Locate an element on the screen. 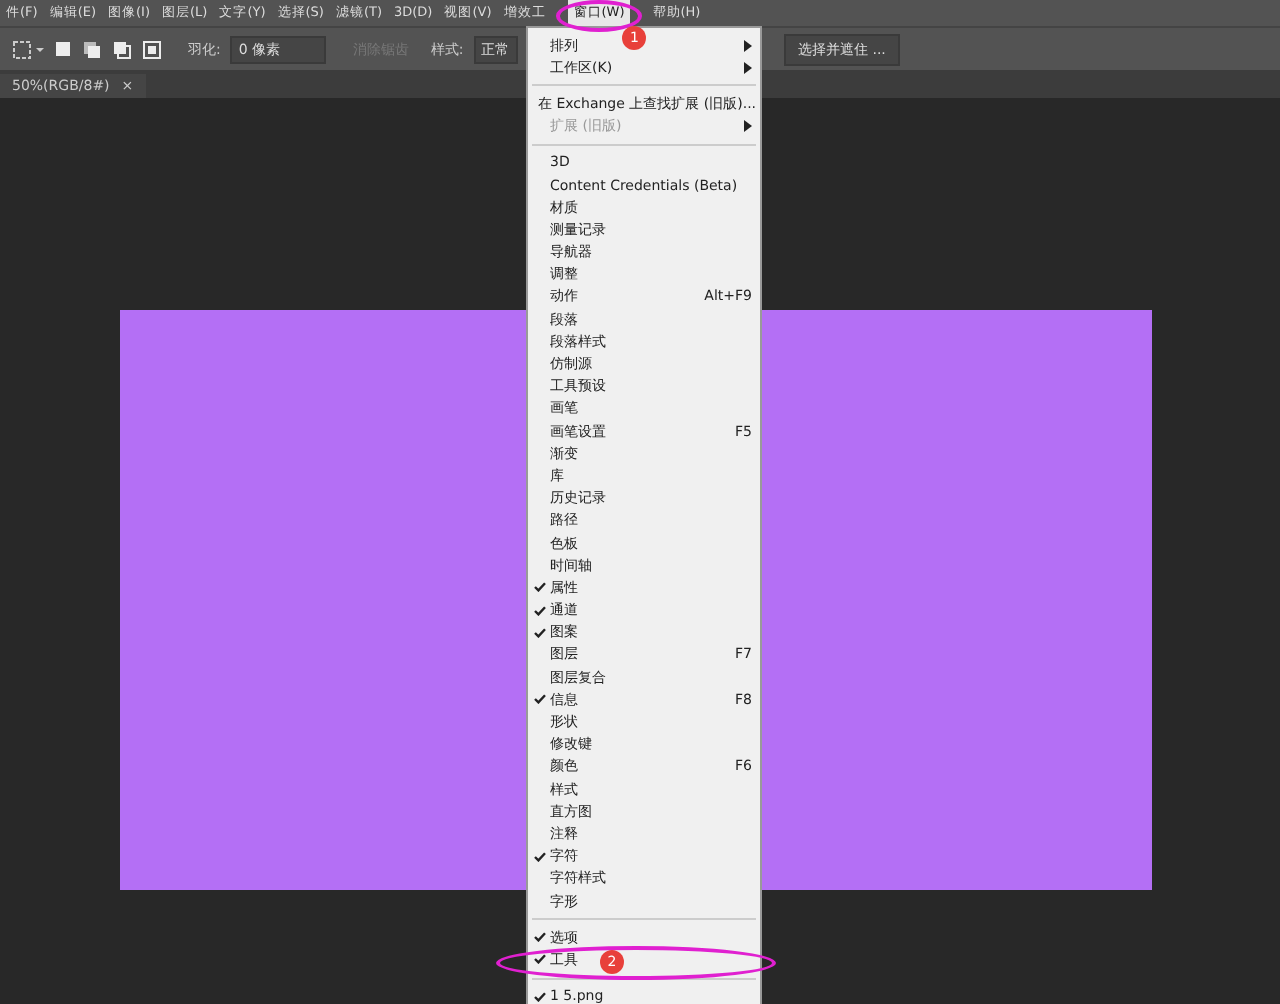 Image resolution: width=1280 pixels, height=1004 pixels. subtract-selection-icon is located at coordinates (122, 49).